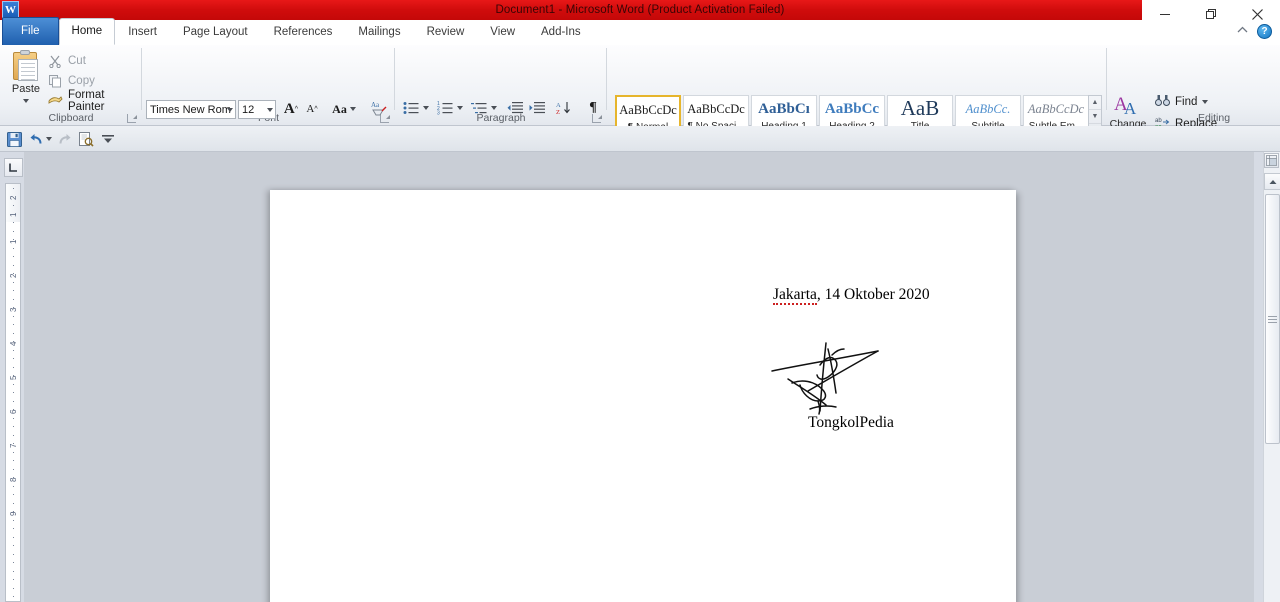  I want to click on vertical-ruler: 21123456789, so click(13, 392).